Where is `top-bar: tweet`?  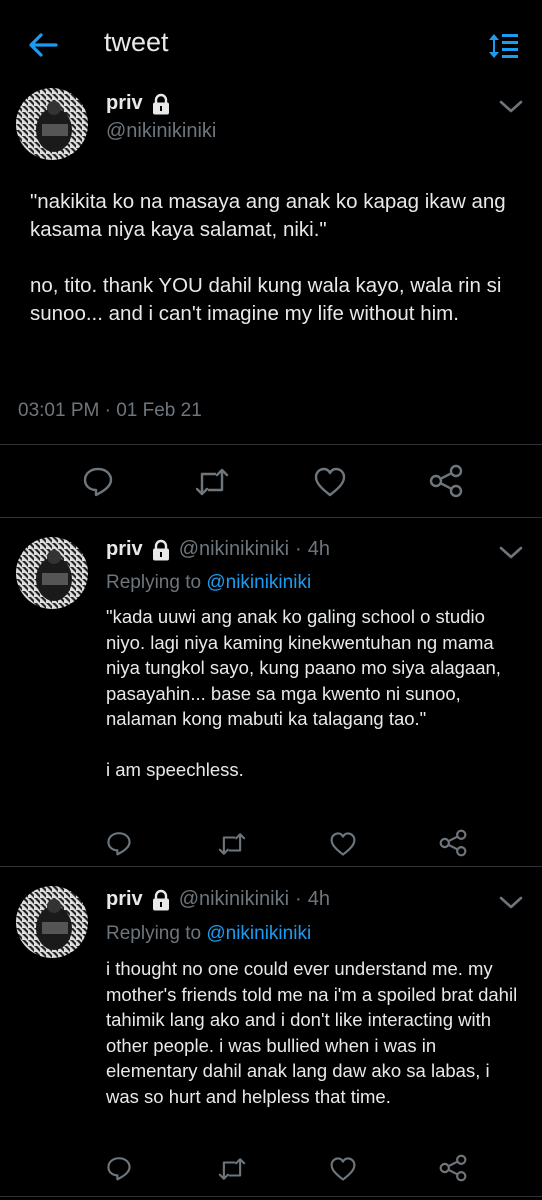
top-bar: tweet is located at coordinates (271, 46).